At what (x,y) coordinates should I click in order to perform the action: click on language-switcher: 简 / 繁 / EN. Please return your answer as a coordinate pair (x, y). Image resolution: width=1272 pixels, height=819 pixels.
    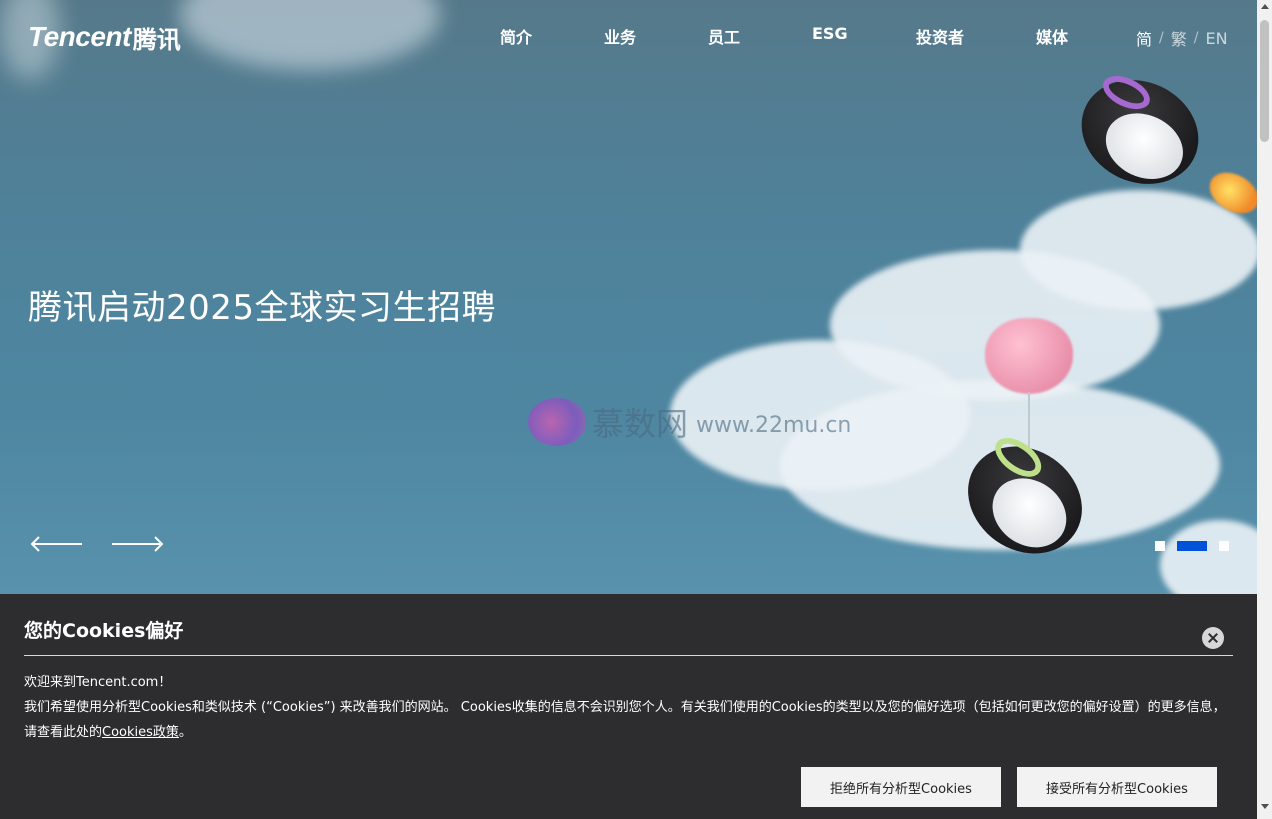
    Looking at the image, I should click on (1182, 38).